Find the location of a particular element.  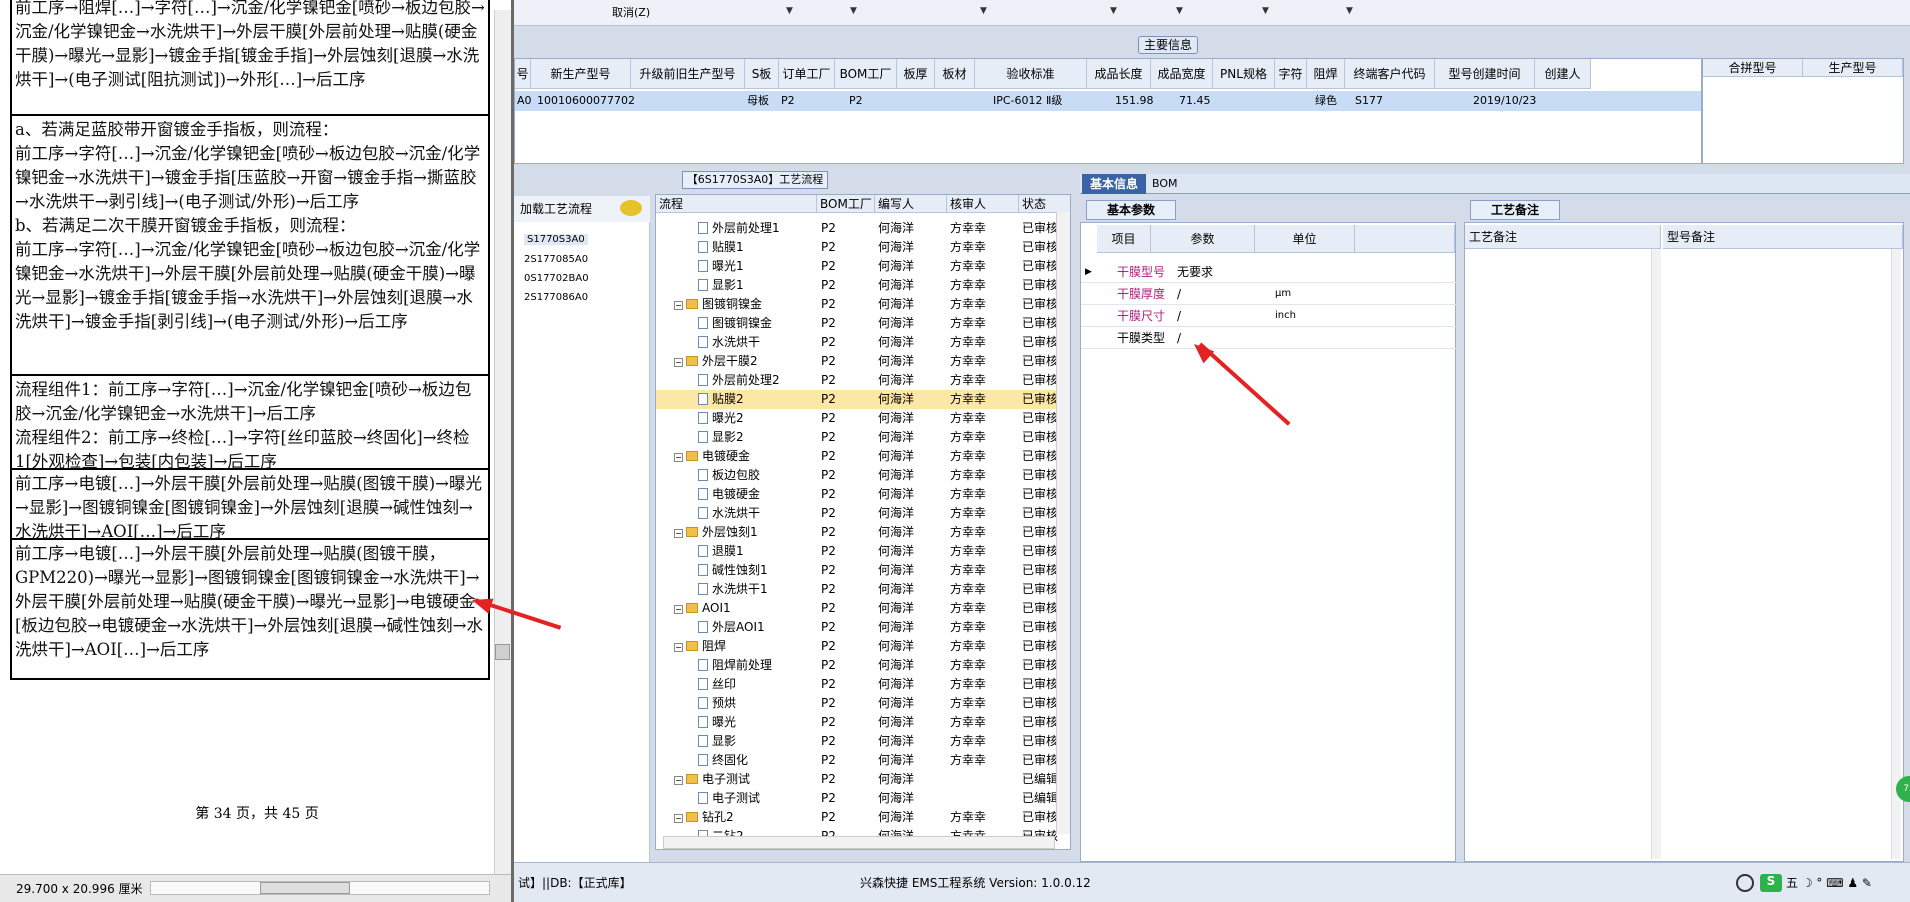

tree-row: 显影 P2 何海洋 方幸幸 已审核 is located at coordinates (863, 741).